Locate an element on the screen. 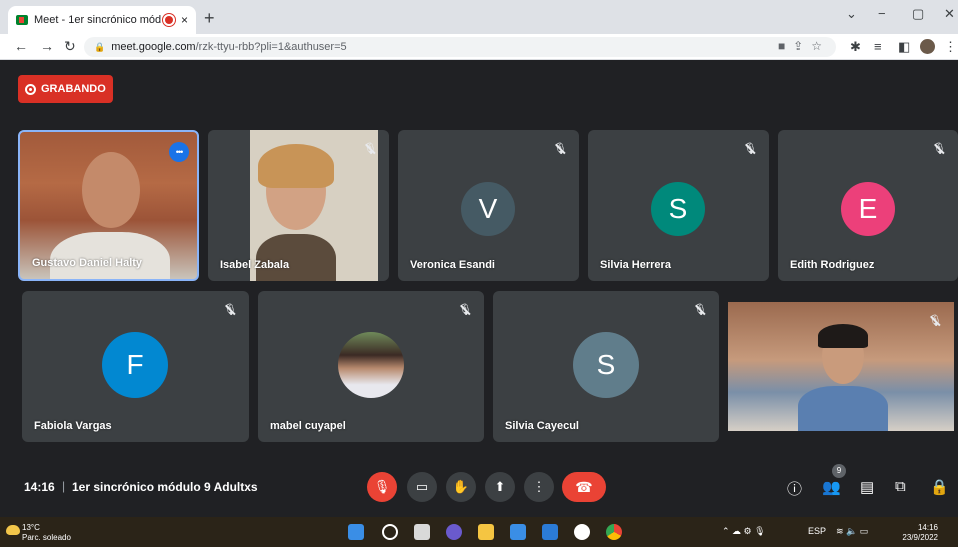  mic-toggle-button: 🎙 is located at coordinates (382, 487).